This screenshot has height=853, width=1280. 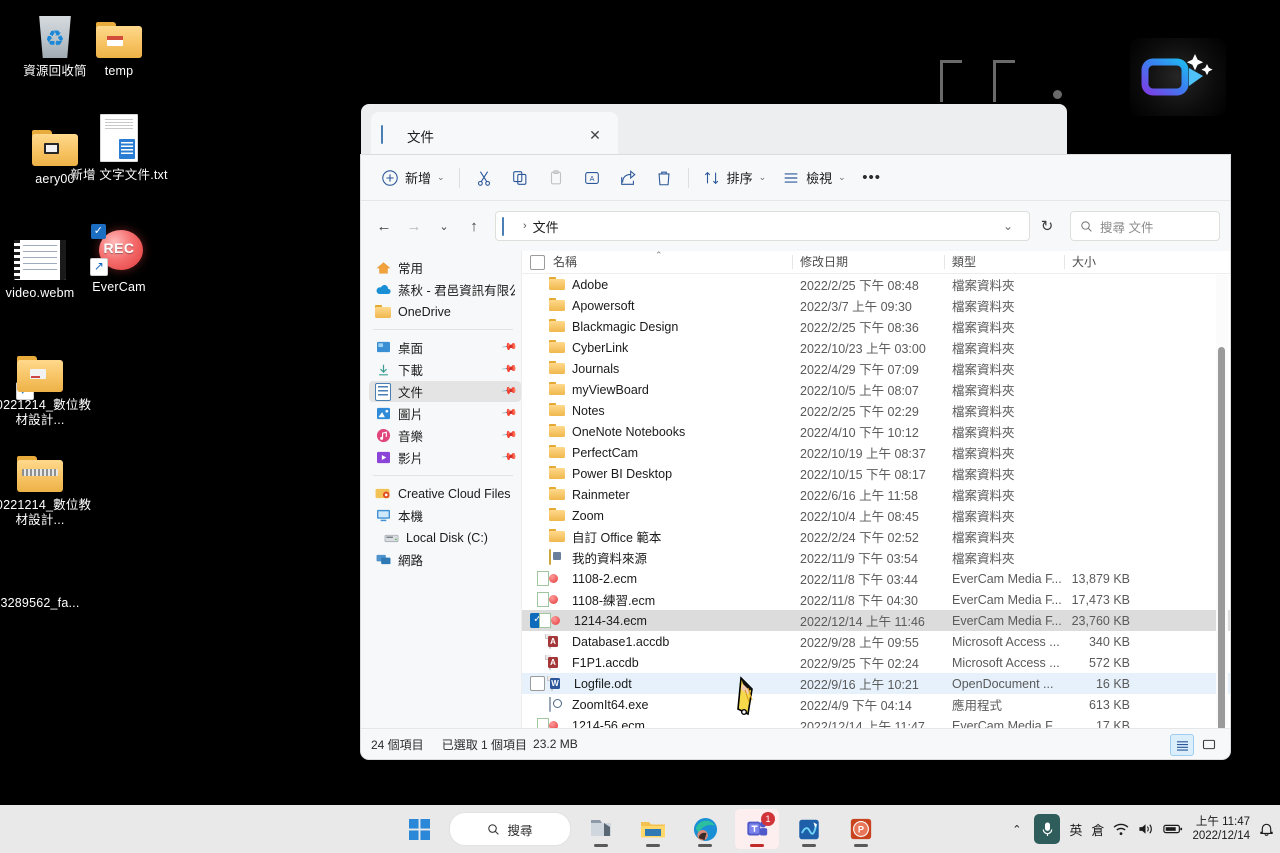 I want to click on table-row: Journals 2022/4/29 下午 07:09 檔案資料夾, so click(x=876, y=368).